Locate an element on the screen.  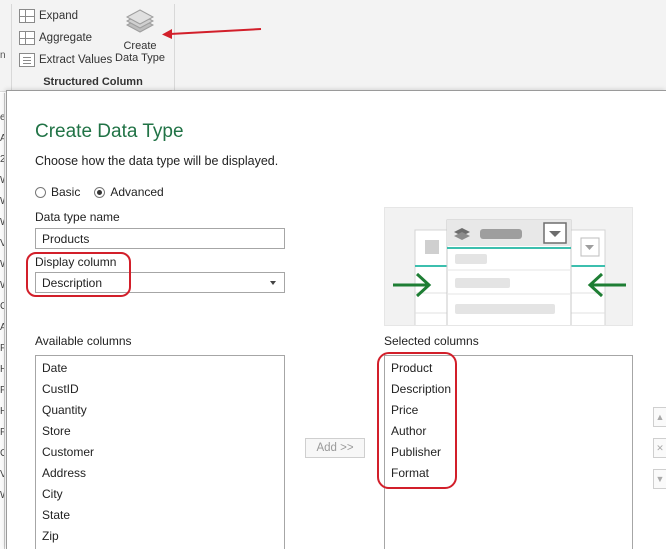
background-cell-fragment: F is located at coordinates (2, 349).